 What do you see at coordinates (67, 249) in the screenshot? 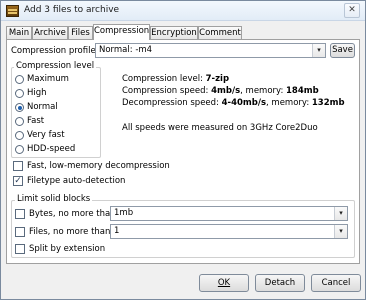
I see `split-extension-label: Split by extension` at bounding box center [67, 249].